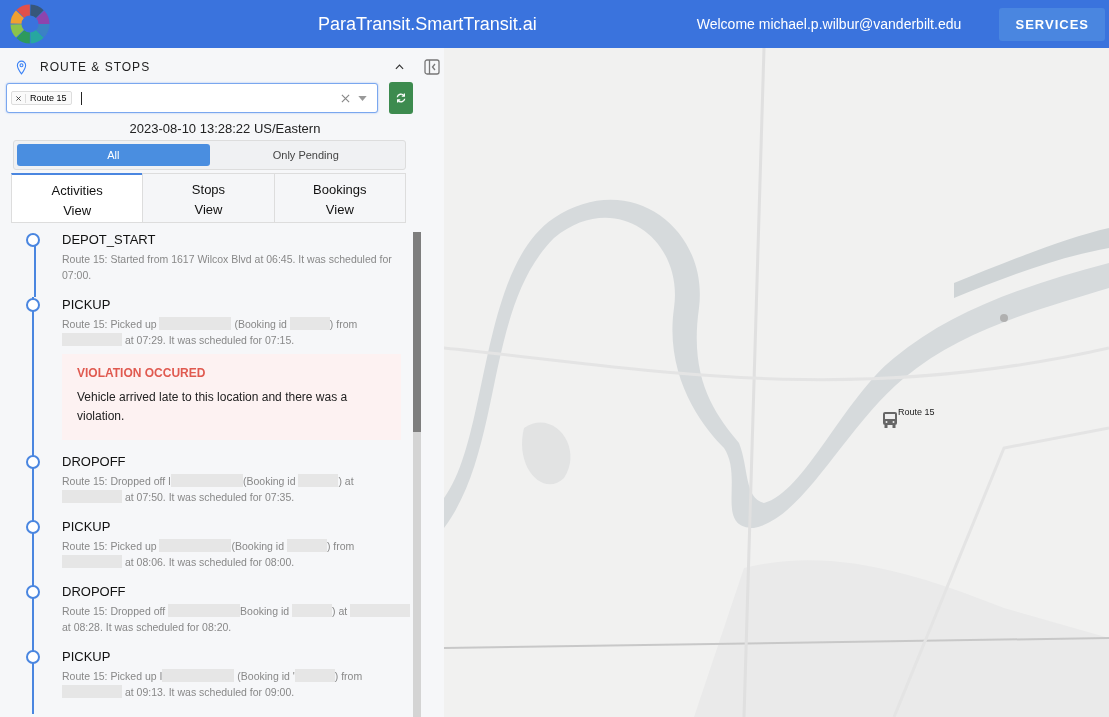  I want to click on violation-title: VIOLATION OCCURED, so click(142, 373).